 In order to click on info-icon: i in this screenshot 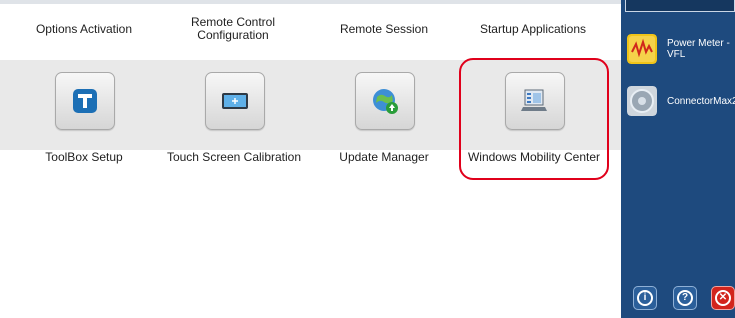, I will do `click(645, 298)`.